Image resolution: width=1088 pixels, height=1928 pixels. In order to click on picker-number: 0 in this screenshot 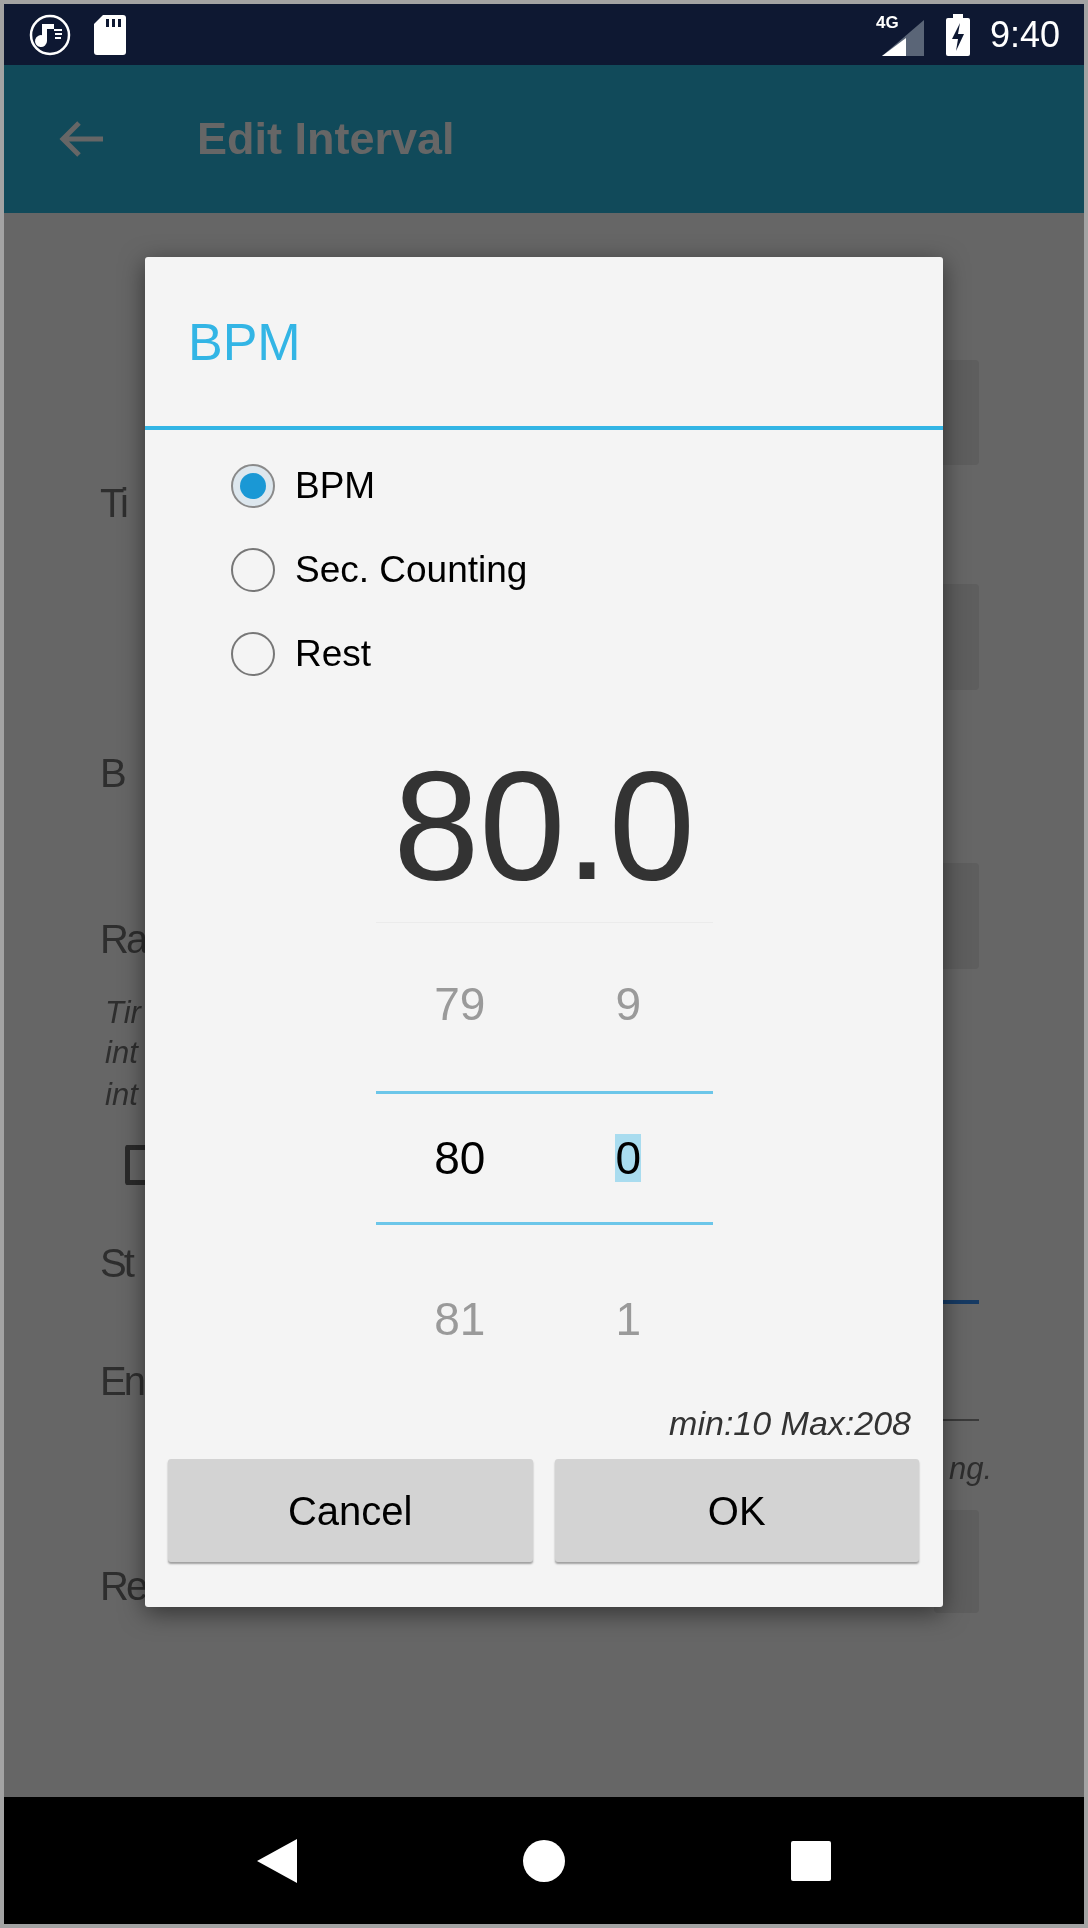, I will do `click(628, 1158)`.